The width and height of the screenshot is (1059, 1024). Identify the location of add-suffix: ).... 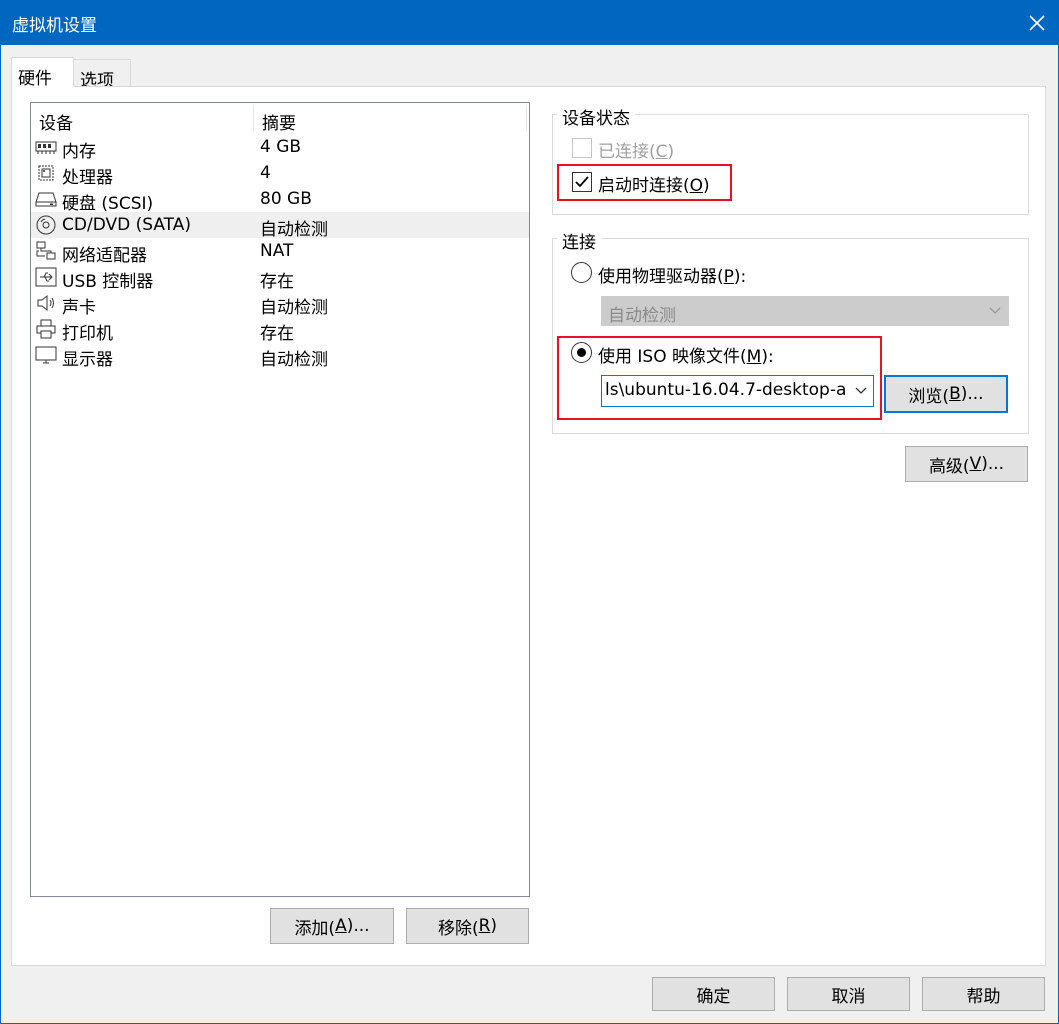
(358, 926).